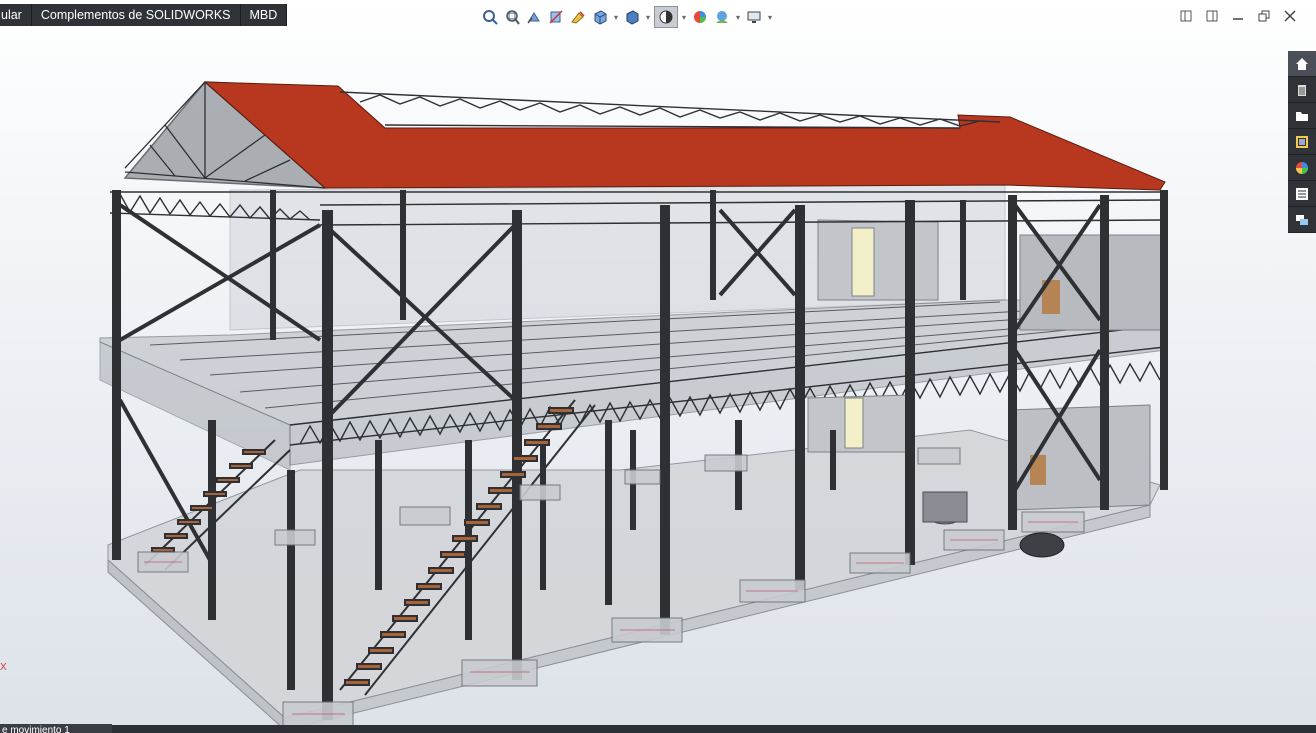 The height and width of the screenshot is (733, 1316). Describe the element at coordinates (1302, 90) in the screenshot. I see `resources-icon` at that location.